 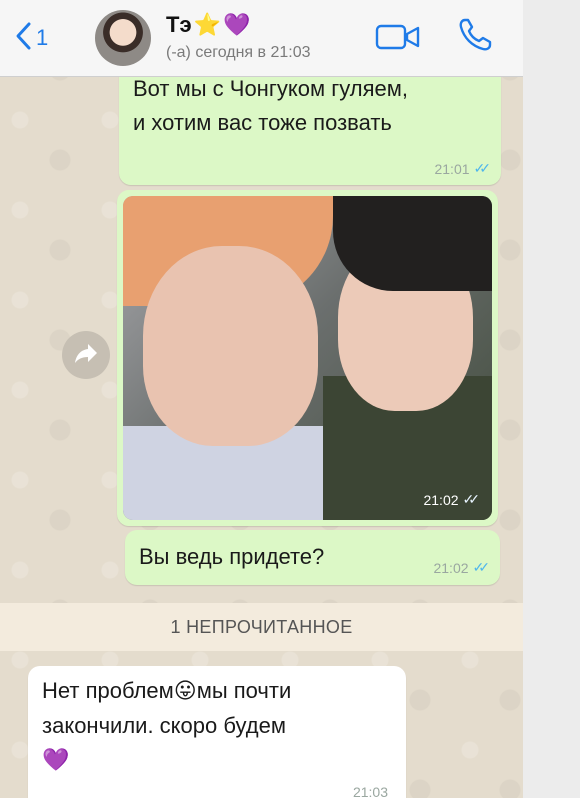 I want to click on back-chevron-icon, so click(x=23, y=38).